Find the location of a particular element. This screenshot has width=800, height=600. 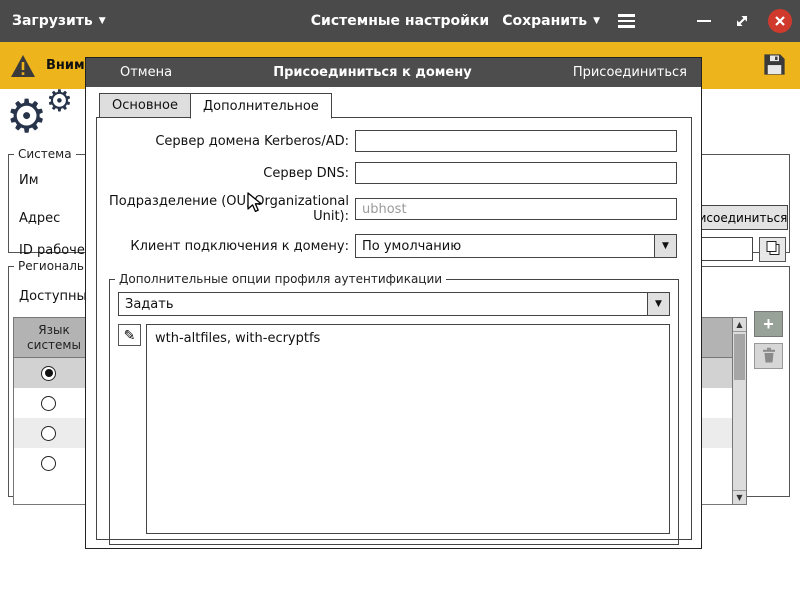

dialog-join-button: Присоединиться is located at coordinates (630, 72).